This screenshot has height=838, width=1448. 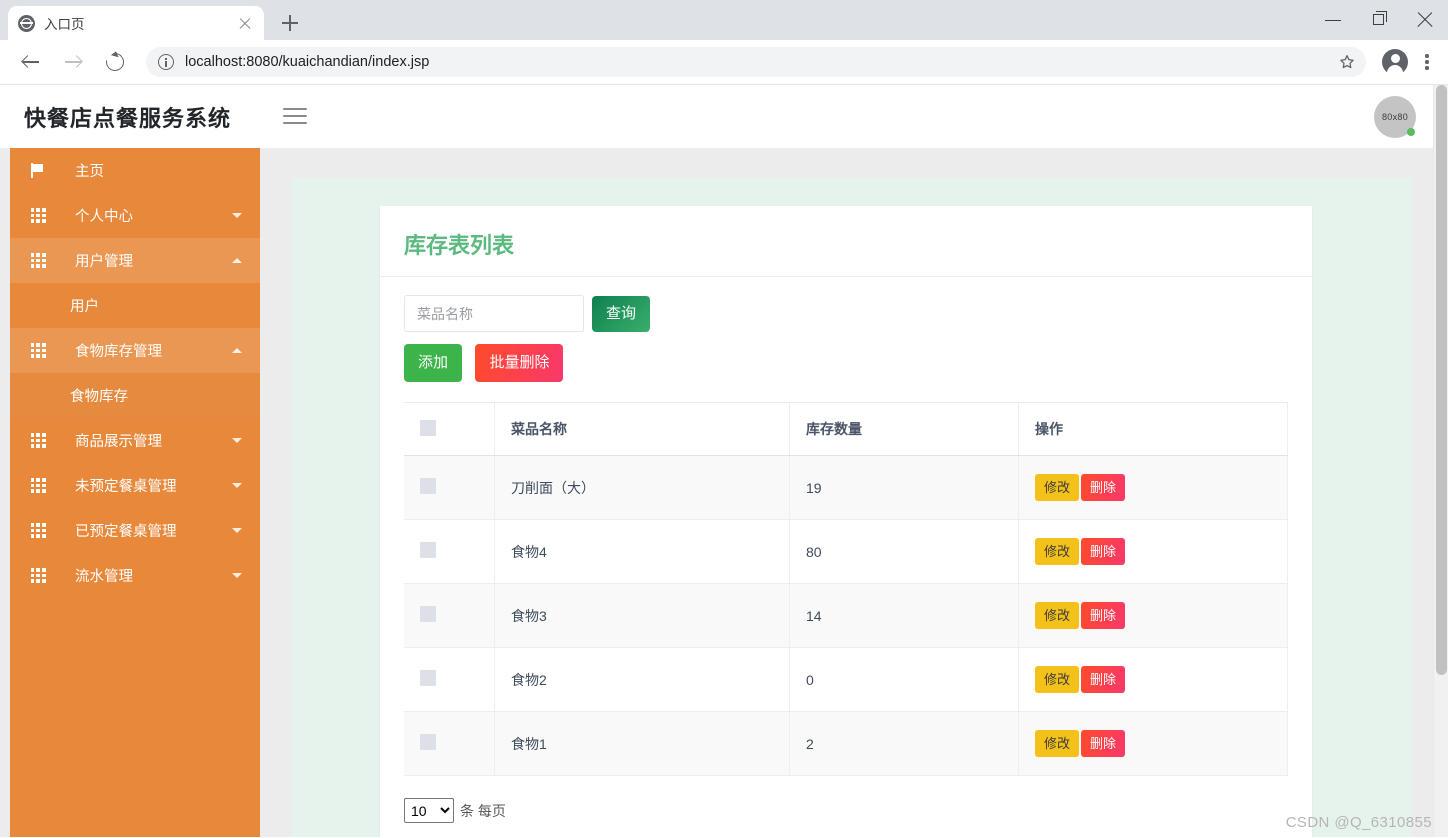 I want to click on table-row: 刀削面（大） 19 修改 删除, so click(x=846, y=487).